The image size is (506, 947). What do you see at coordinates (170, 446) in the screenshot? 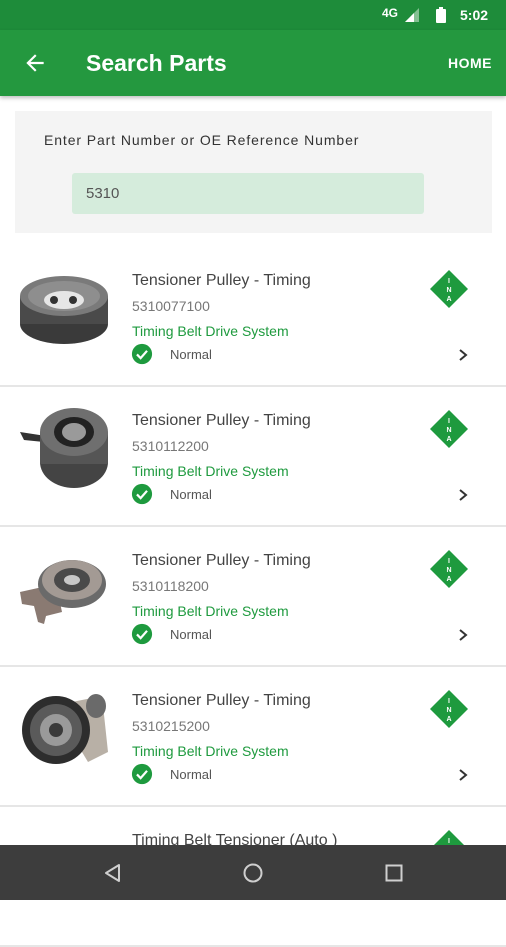
I see `part-number: 5310112200` at bounding box center [170, 446].